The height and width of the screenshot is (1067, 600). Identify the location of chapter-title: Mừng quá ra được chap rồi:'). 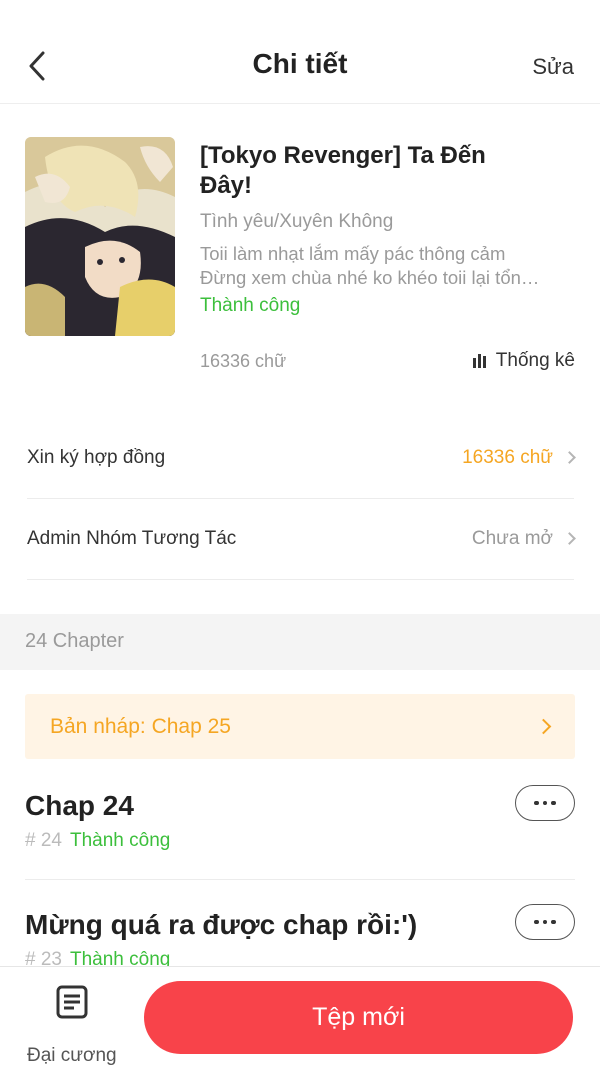
(221, 924).